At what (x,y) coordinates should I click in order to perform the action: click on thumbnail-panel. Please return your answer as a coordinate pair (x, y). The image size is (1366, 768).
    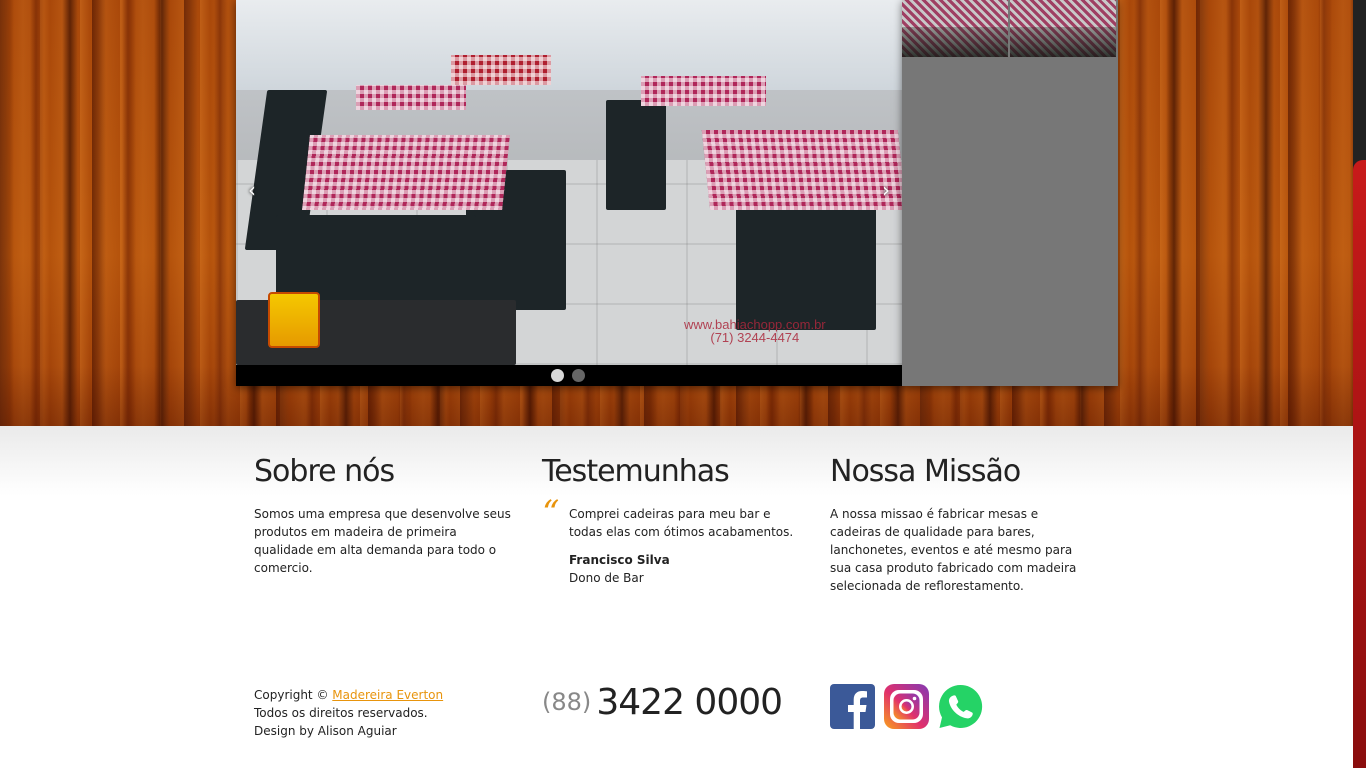
    Looking at the image, I should click on (1010, 193).